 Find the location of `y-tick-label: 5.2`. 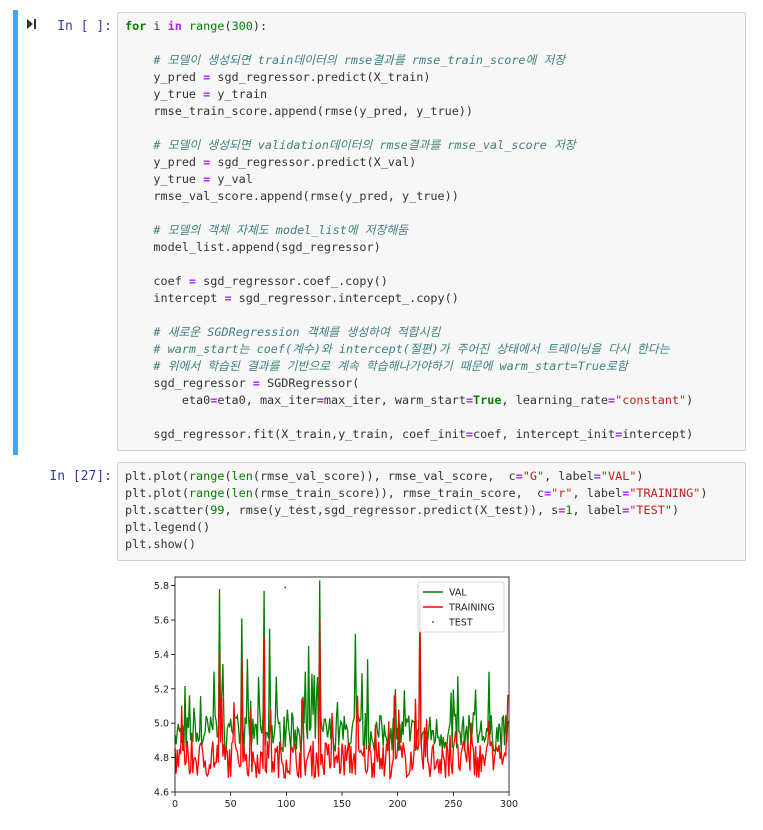

y-tick-label: 5.2 is located at coordinates (161, 689).